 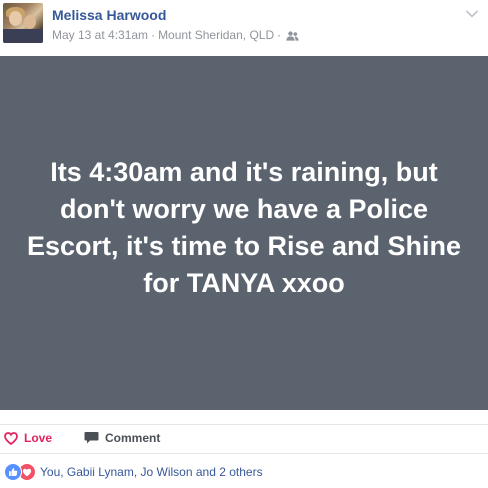 I want to click on friends-icon, so click(x=292, y=35).